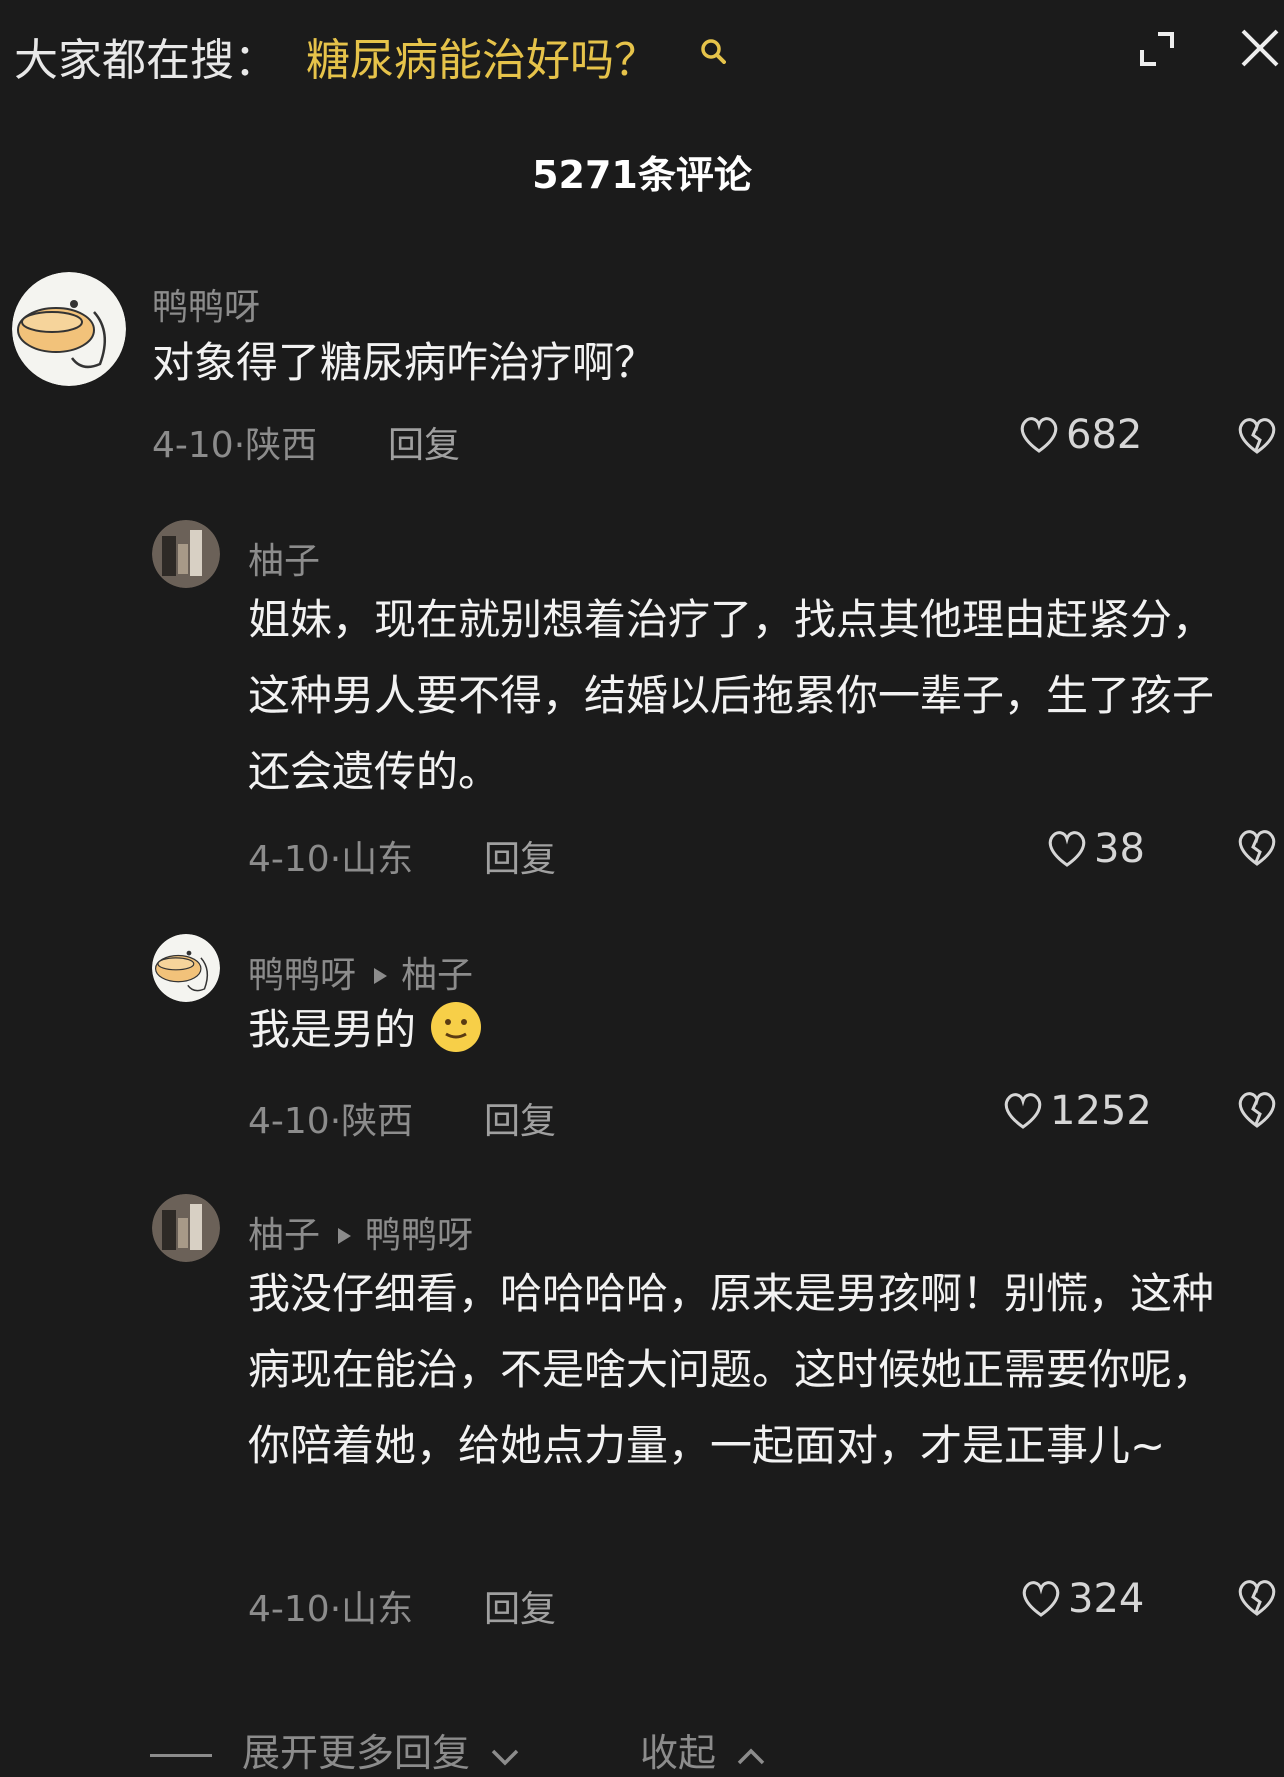 This screenshot has width=1284, height=1777. Describe the element at coordinates (751, 1756) in the screenshot. I see `chevron-up-icon` at that location.